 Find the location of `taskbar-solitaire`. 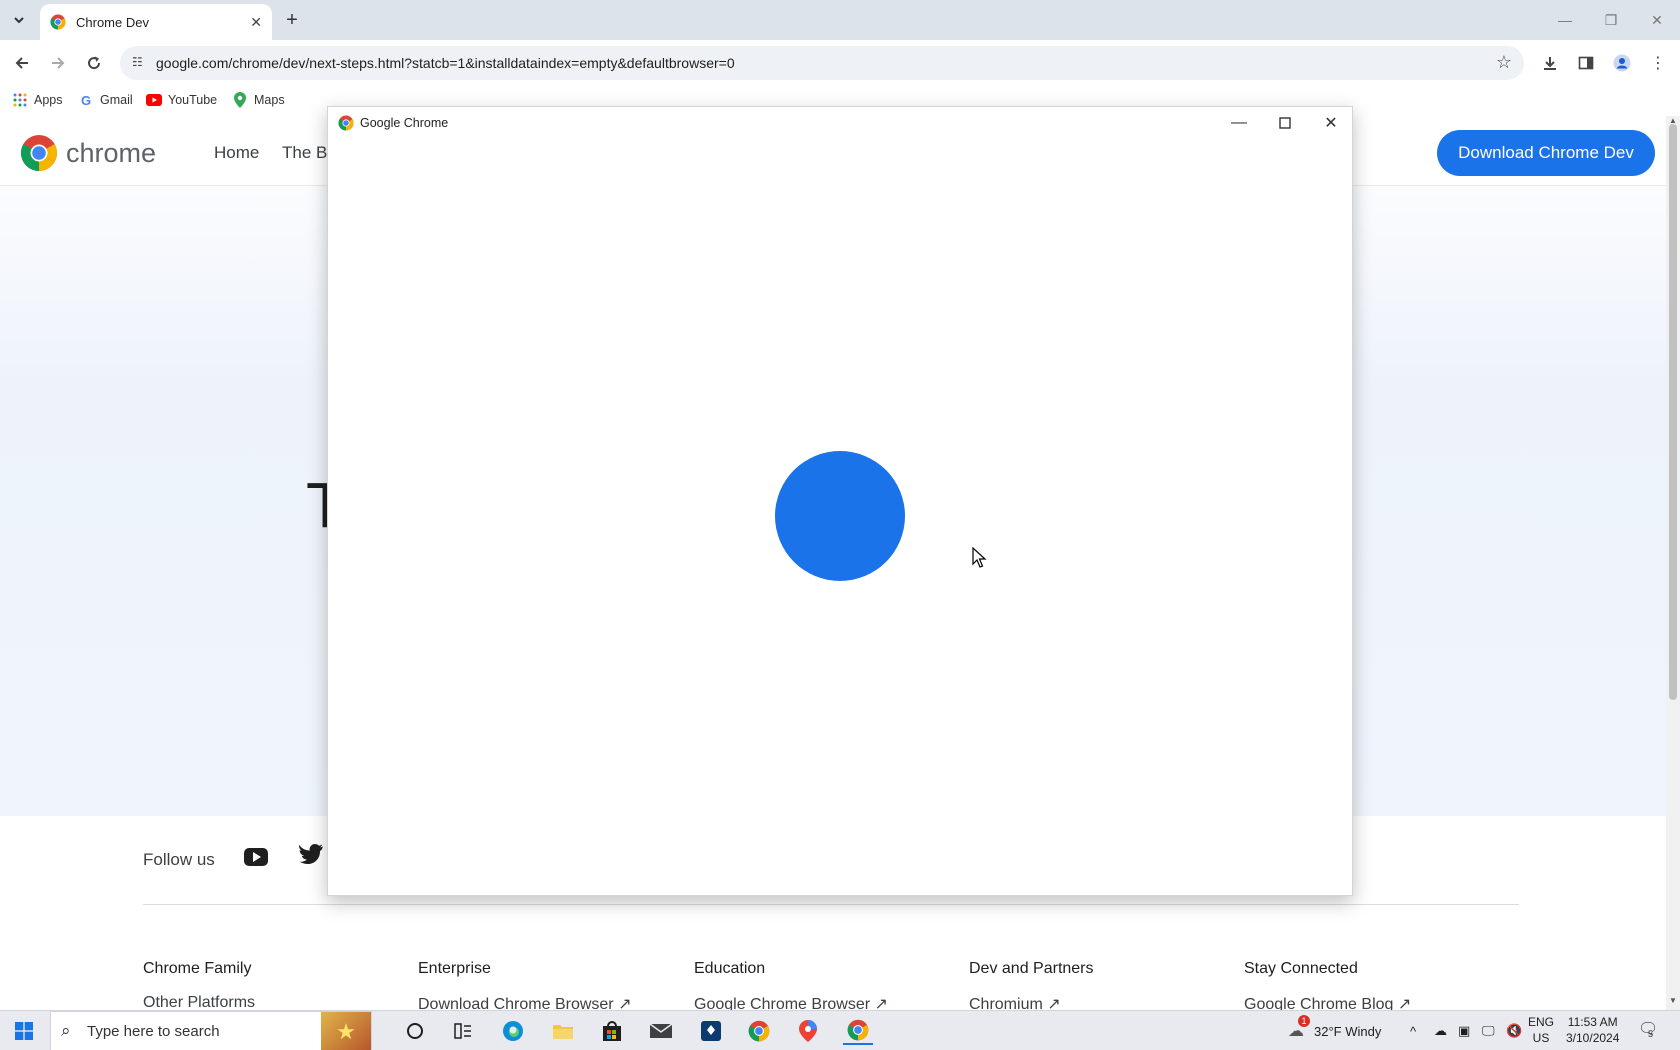

taskbar-solitaire is located at coordinates (711, 1031).